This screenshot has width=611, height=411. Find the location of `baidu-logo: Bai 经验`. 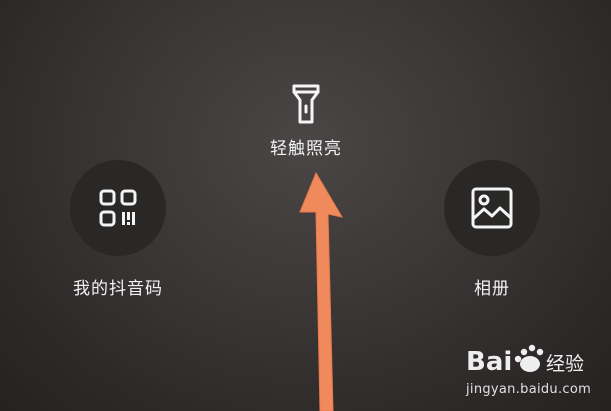

baidu-logo: Bai 经验 is located at coordinates (525, 360).